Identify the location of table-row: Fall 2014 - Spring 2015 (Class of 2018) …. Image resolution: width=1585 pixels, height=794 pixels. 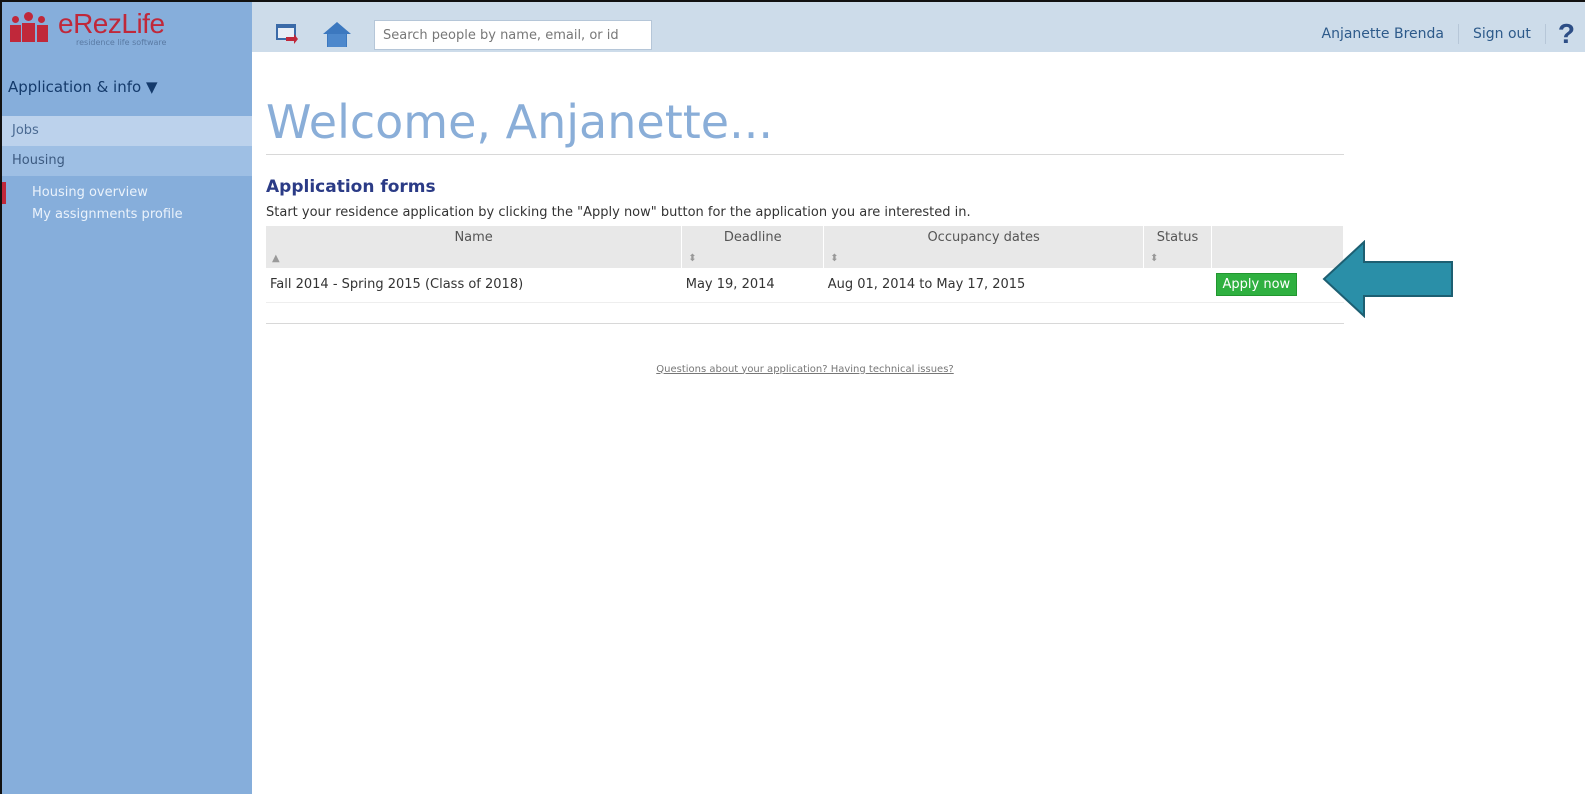
(805, 285).